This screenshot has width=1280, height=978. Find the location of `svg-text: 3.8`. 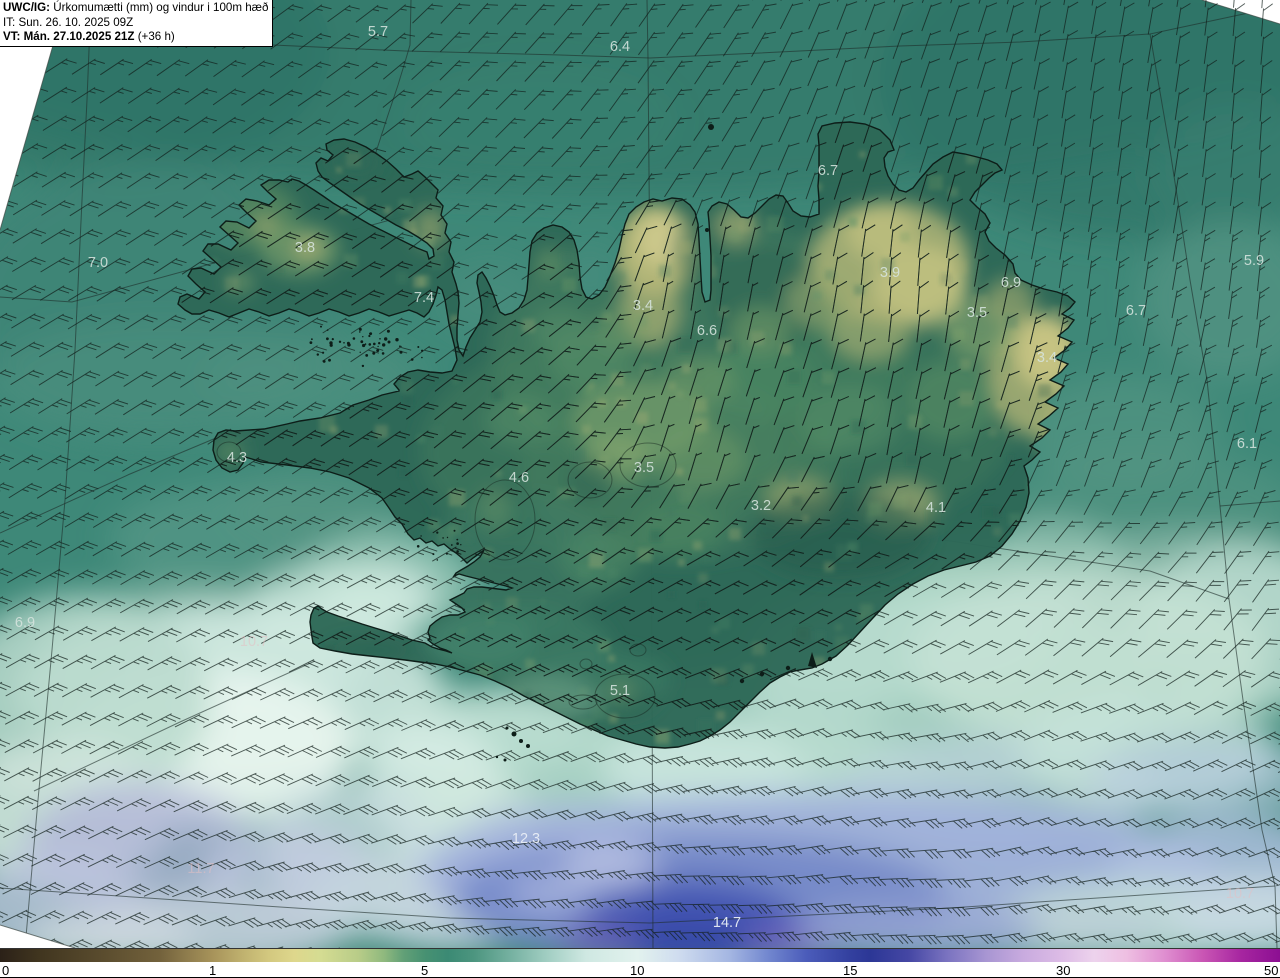

svg-text: 3.8 is located at coordinates (305, 248).